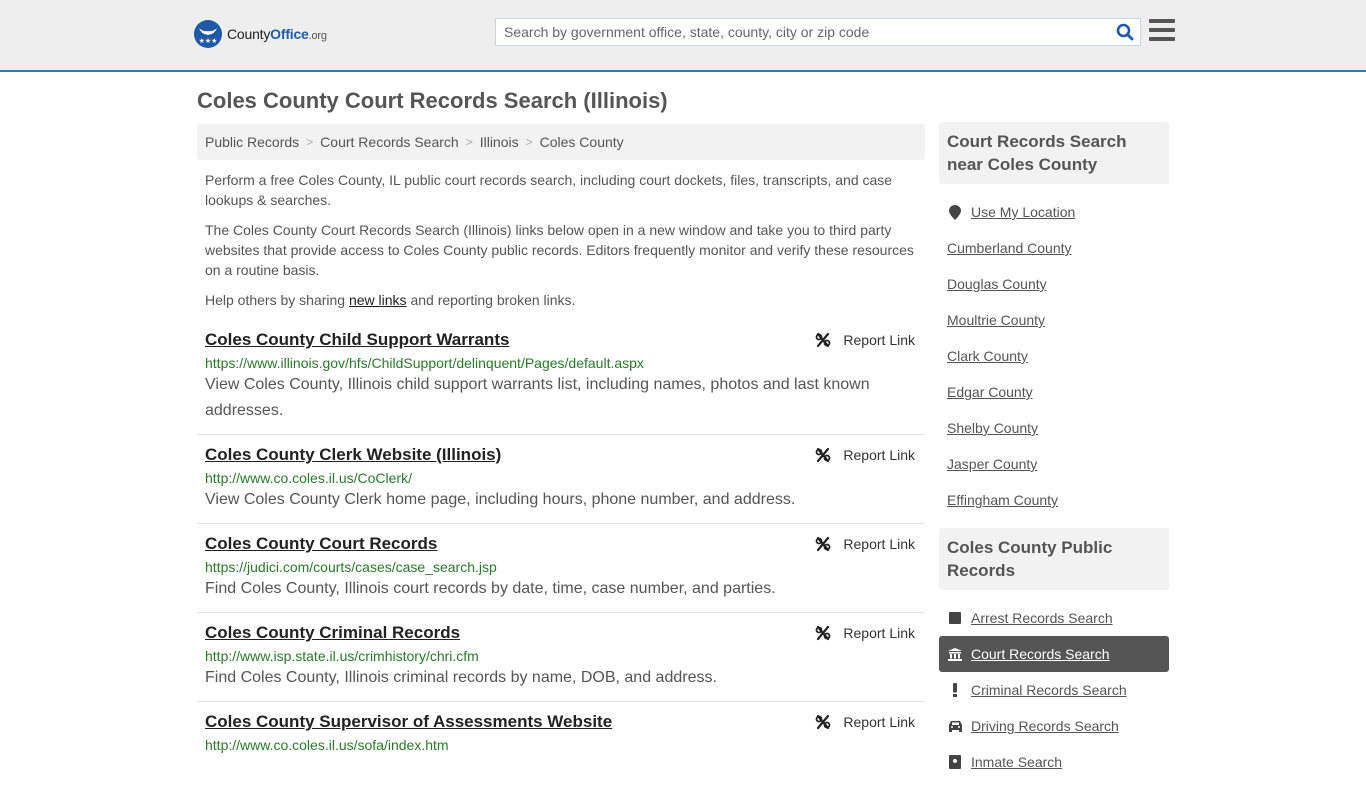 The image size is (1366, 790). I want to click on search-bar, so click(818, 32).